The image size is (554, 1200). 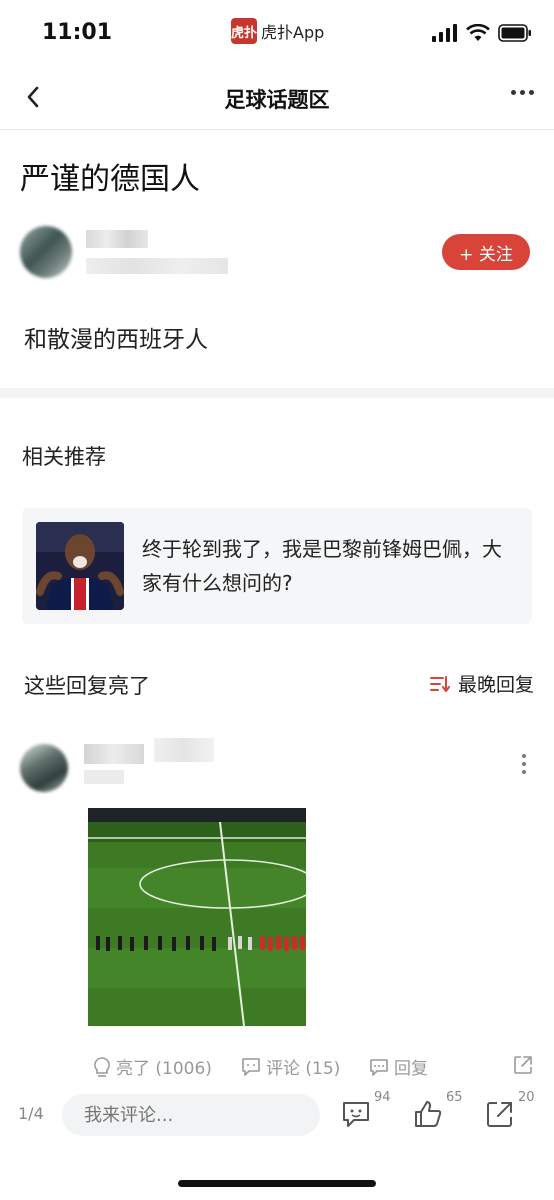 I want to click on related-card-text: 终于轮到我了，我是巴黎前锋姆巴佩，大家有什么想问的?, so click(x=322, y=566).